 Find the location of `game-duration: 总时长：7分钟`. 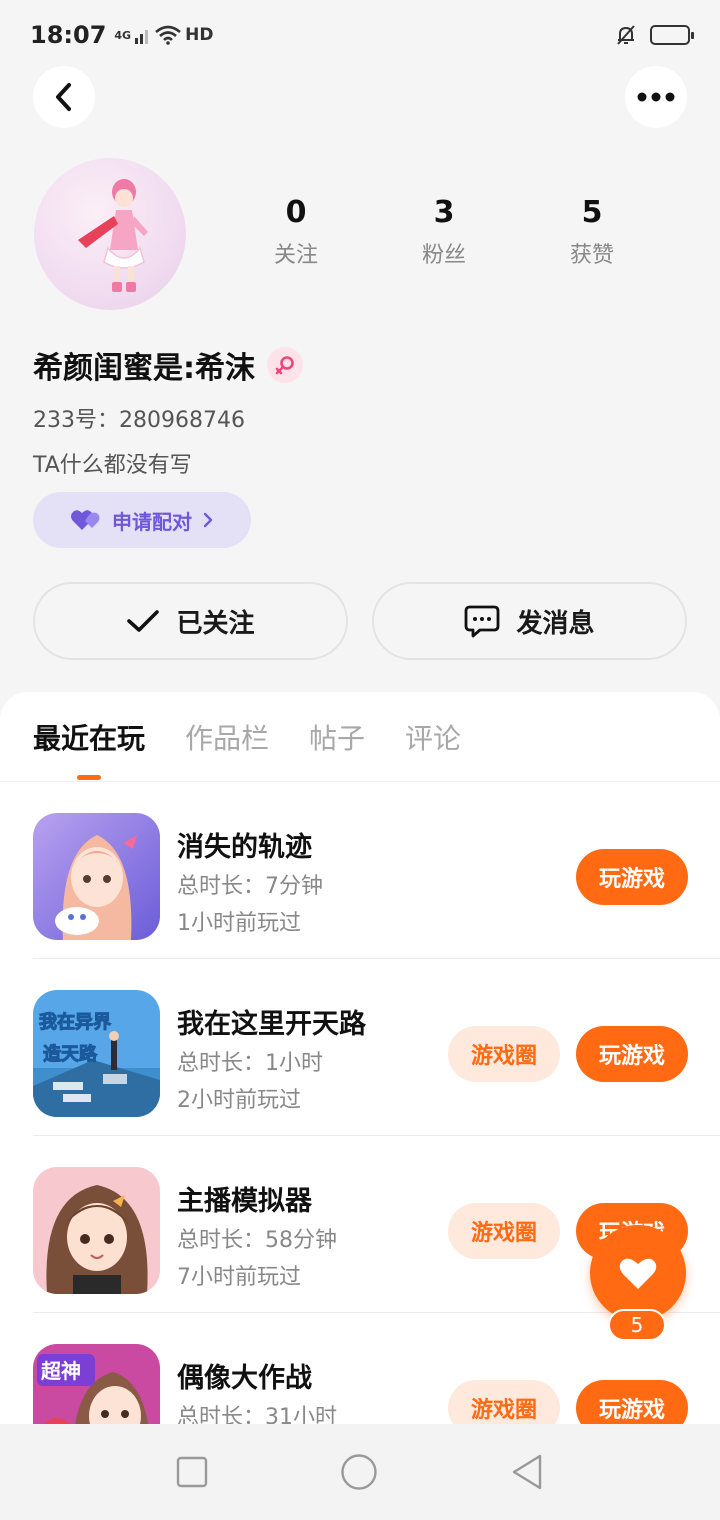

game-duration: 总时长：7分钟 is located at coordinates (250, 886).